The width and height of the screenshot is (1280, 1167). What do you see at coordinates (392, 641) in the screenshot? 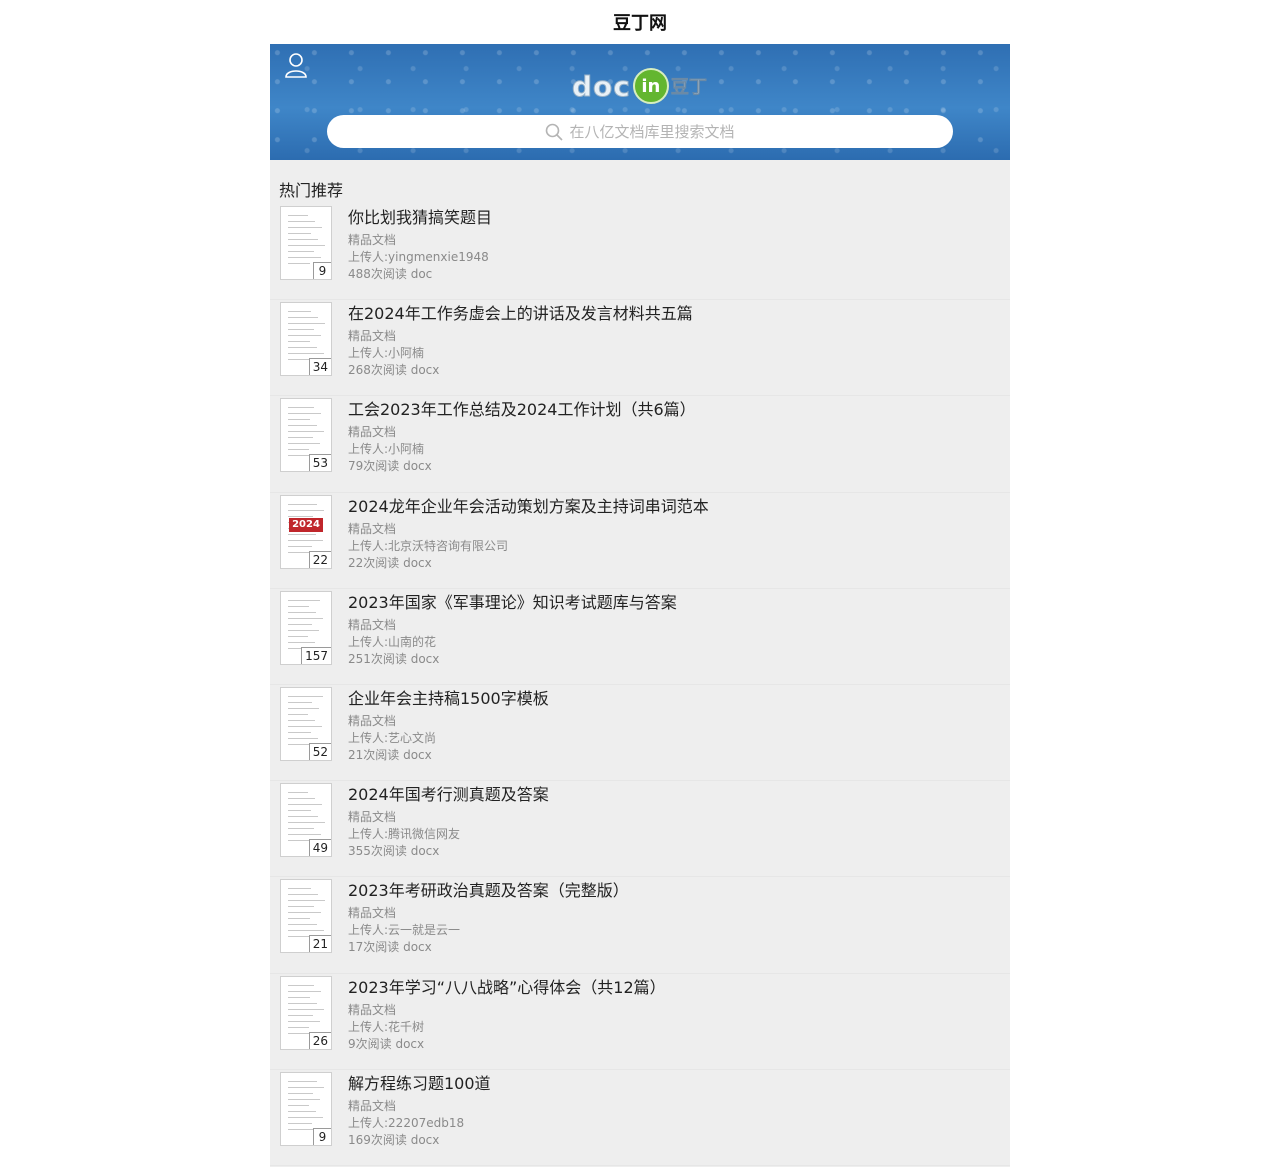
I see `document-uploader: 上传人:山南的花` at bounding box center [392, 641].